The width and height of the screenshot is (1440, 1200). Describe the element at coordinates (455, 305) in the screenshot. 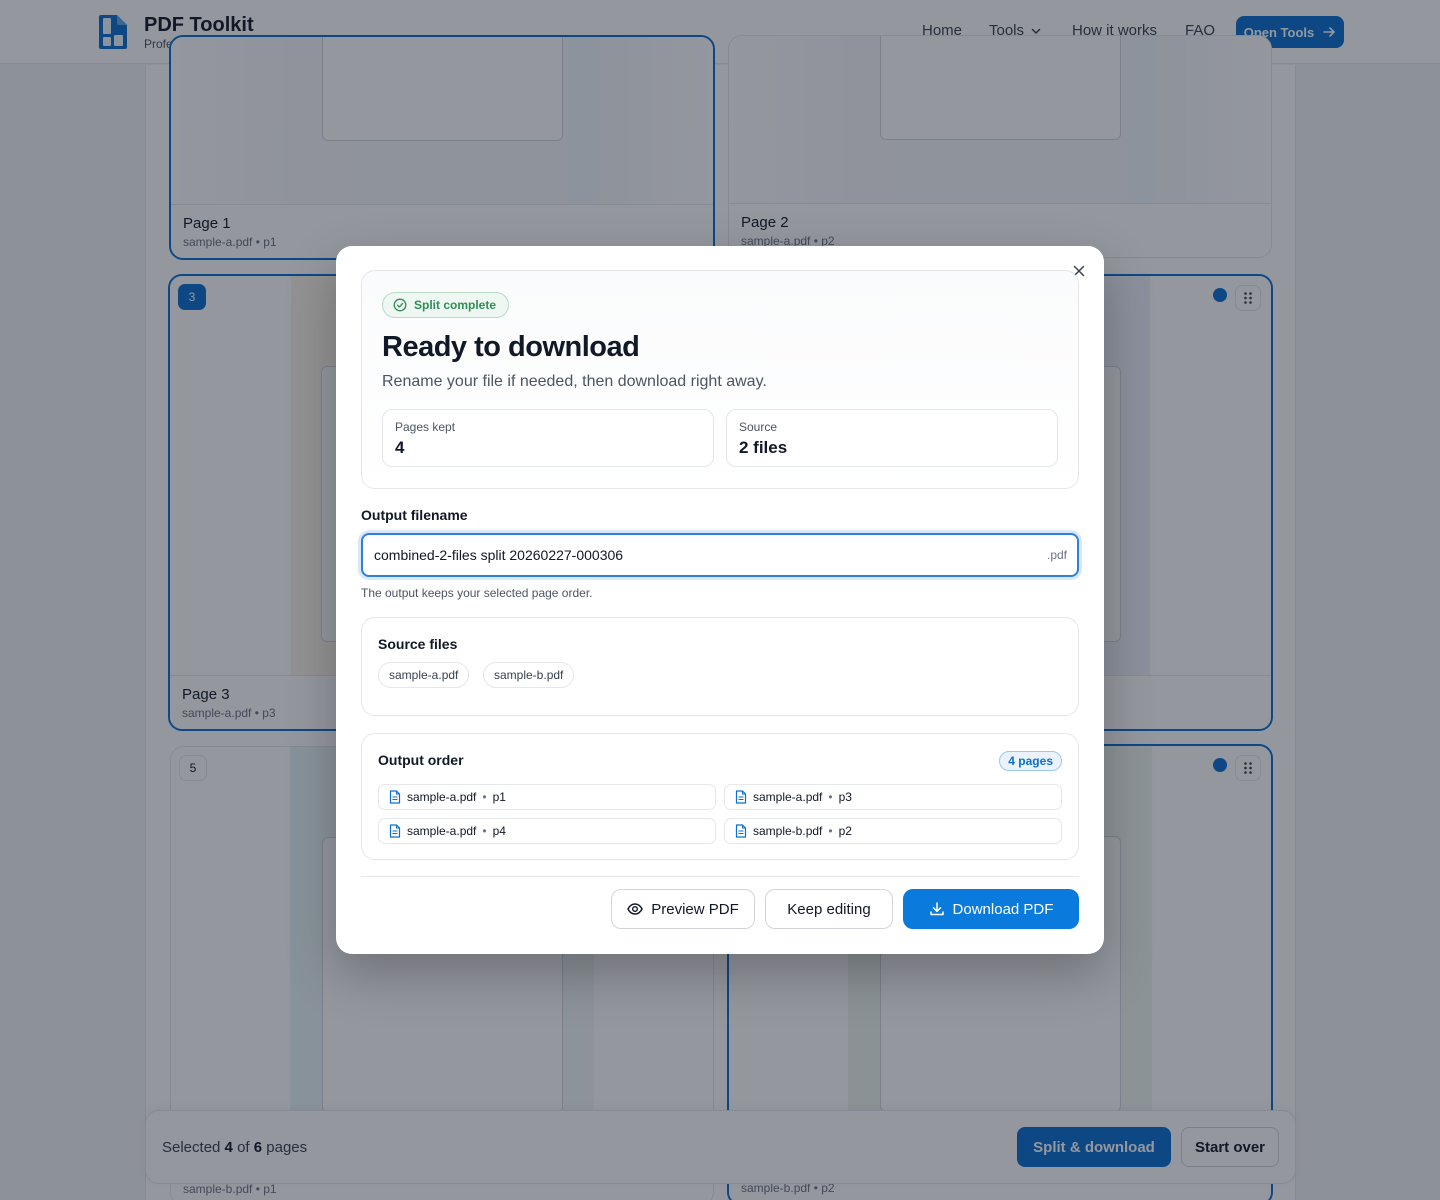

I see `status-label: Split complete` at that location.